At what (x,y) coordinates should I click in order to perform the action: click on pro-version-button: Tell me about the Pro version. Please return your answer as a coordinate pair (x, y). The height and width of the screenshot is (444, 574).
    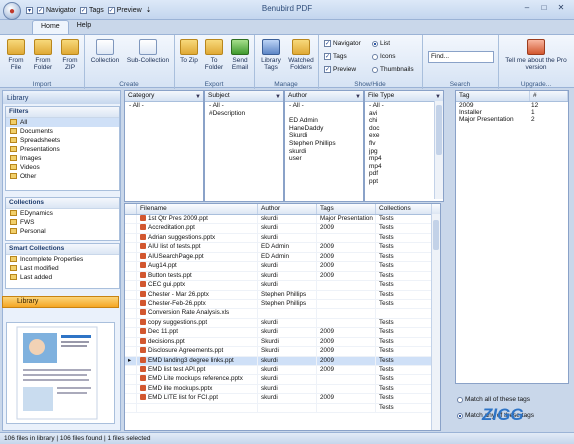
    Looking at the image, I should click on (536, 55).